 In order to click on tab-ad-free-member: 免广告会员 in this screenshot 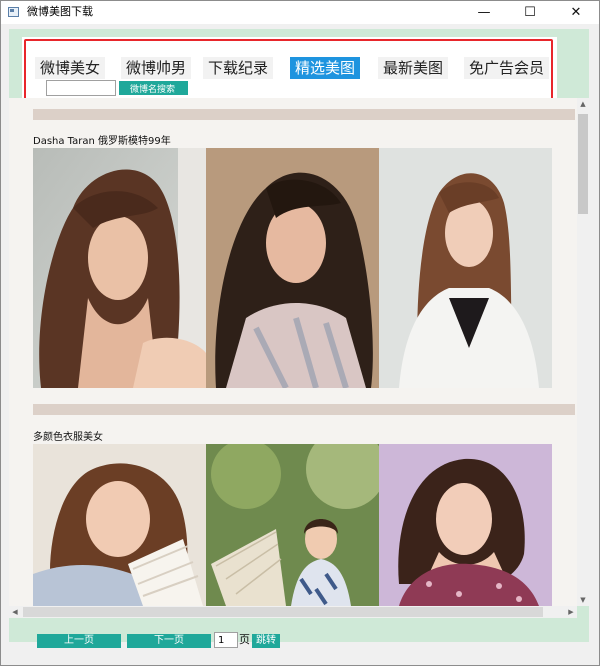, I will do `click(507, 68)`.